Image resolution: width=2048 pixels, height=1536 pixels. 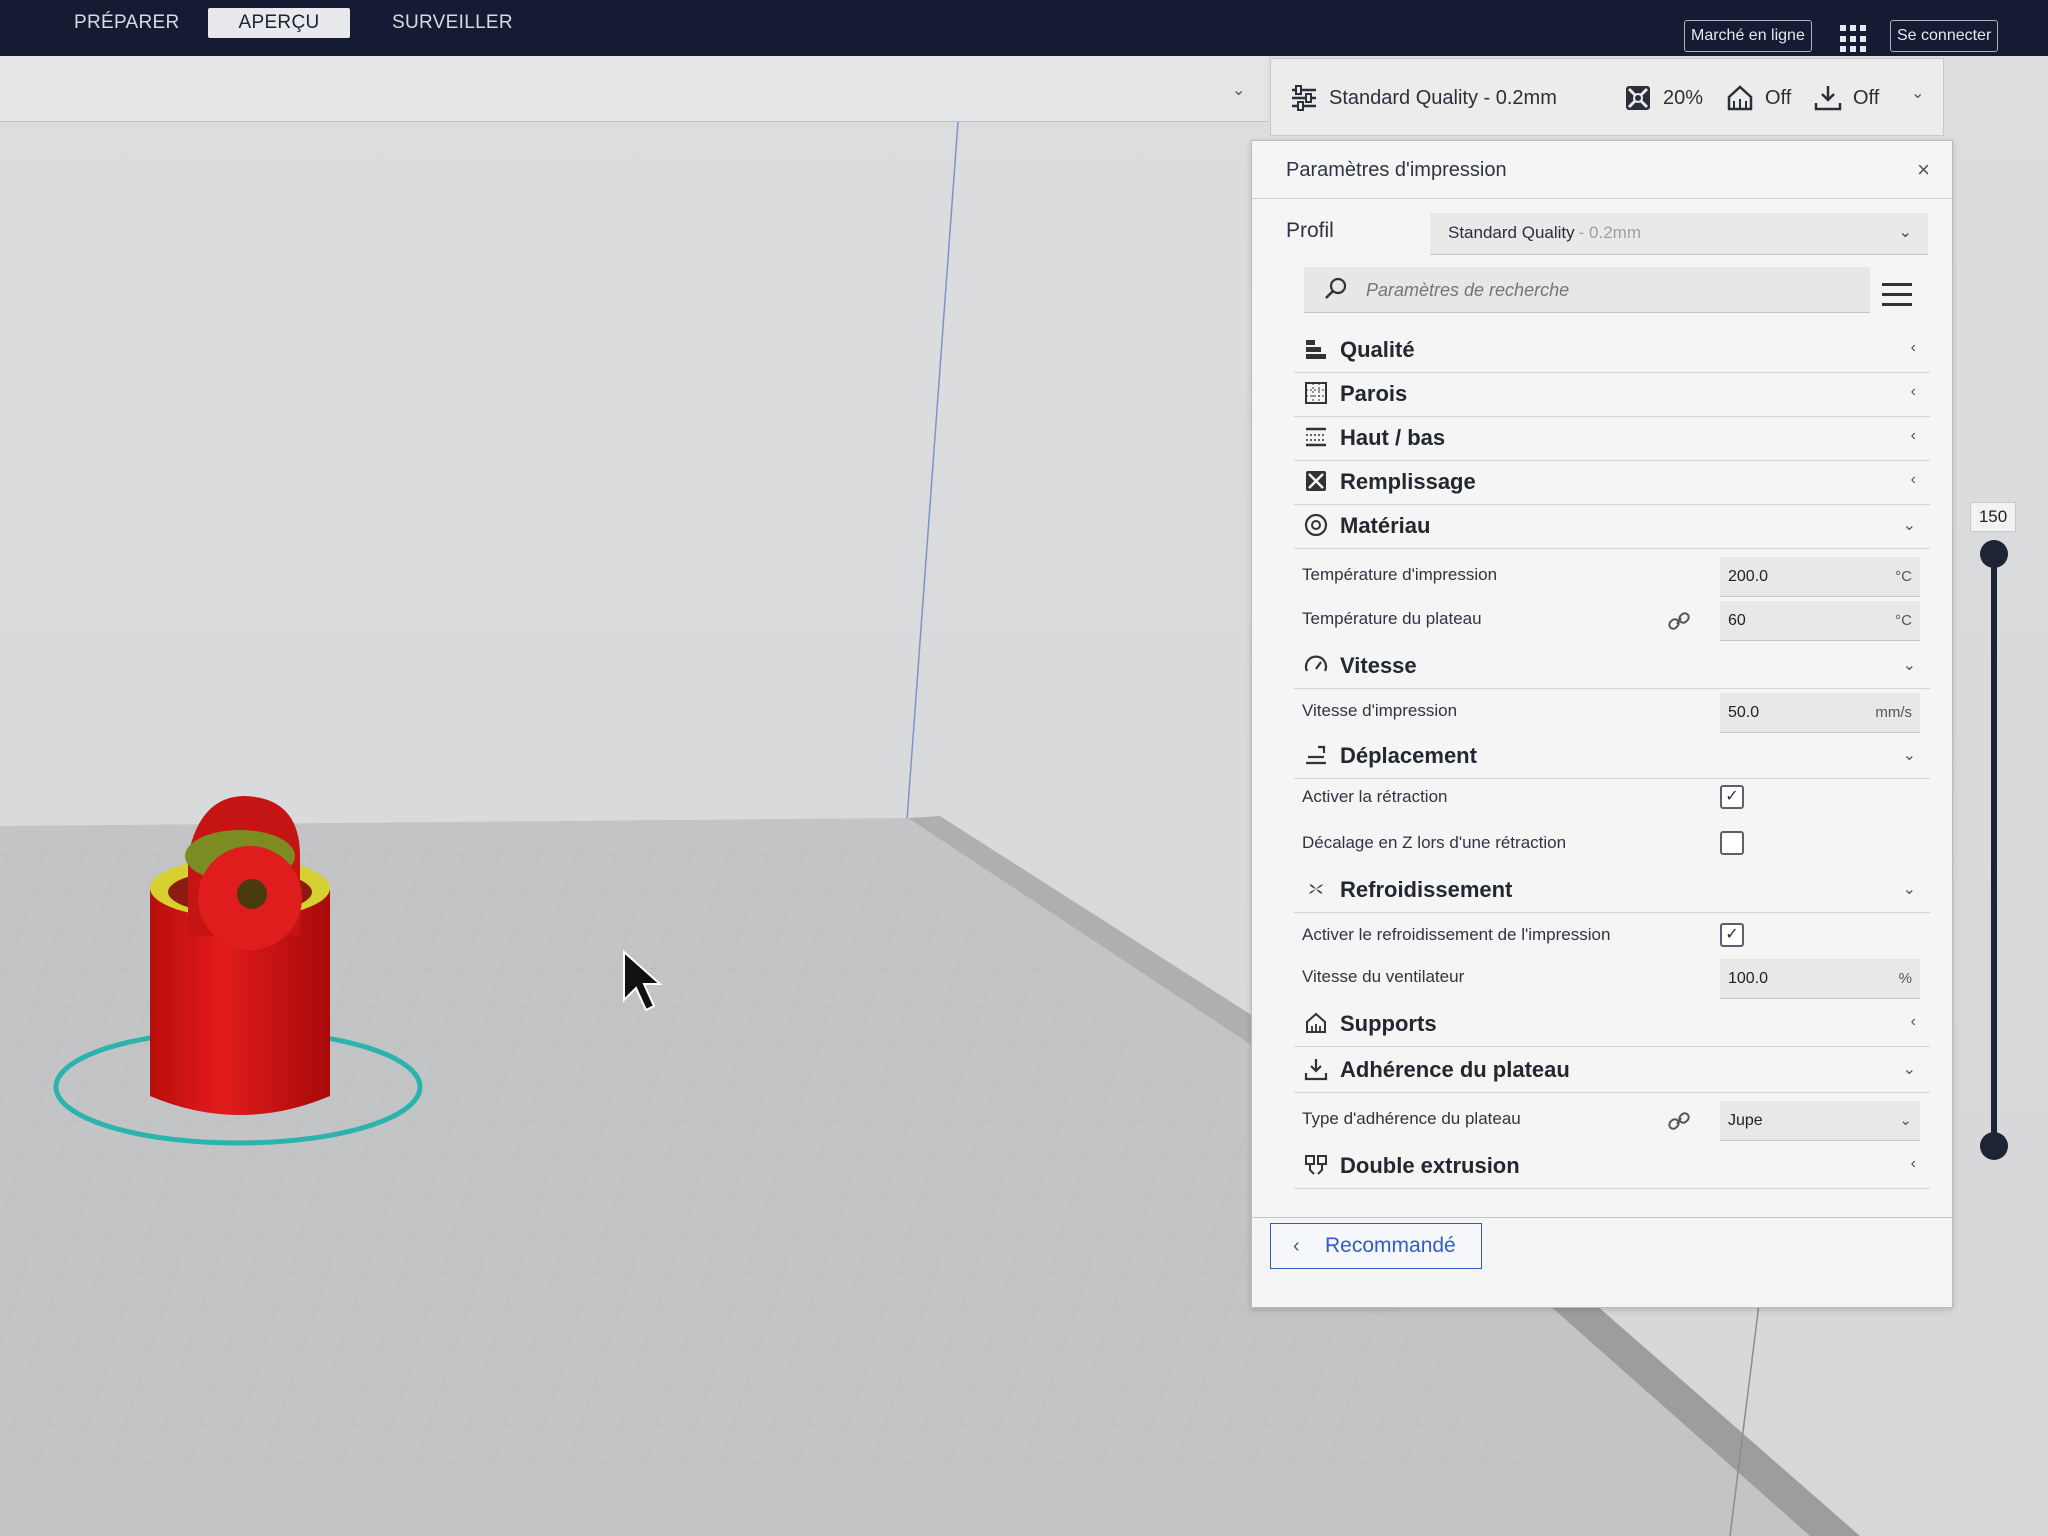 I want to click on search-field, so click(x=1587, y=290).